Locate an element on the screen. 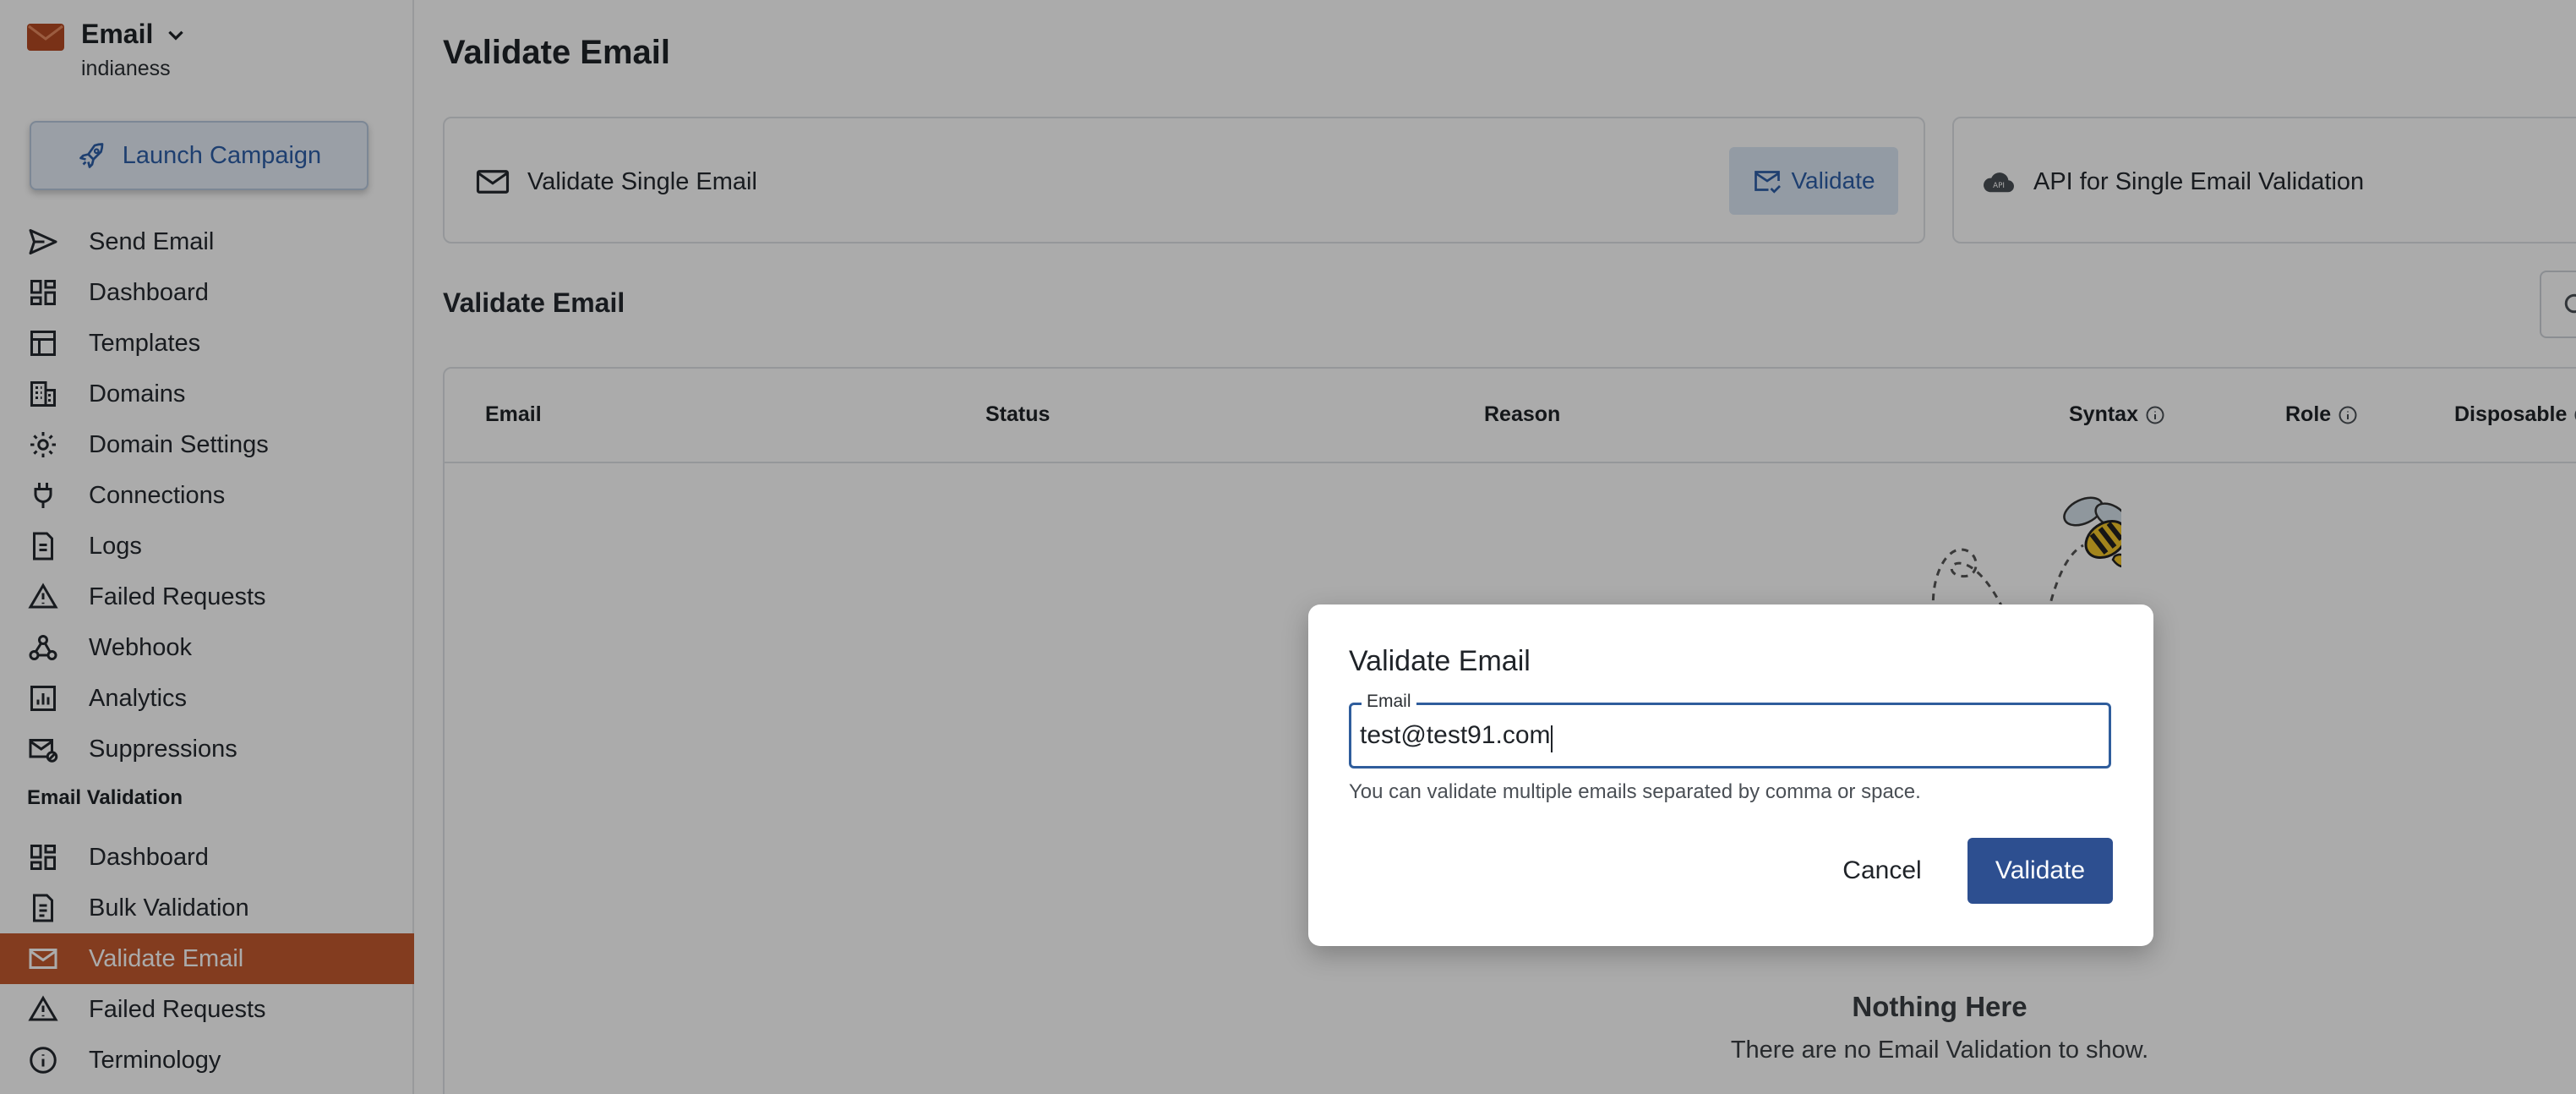 The width and height of the screenshot is (2576, 1094). text-cursor is located at coordinates (1552, 738).